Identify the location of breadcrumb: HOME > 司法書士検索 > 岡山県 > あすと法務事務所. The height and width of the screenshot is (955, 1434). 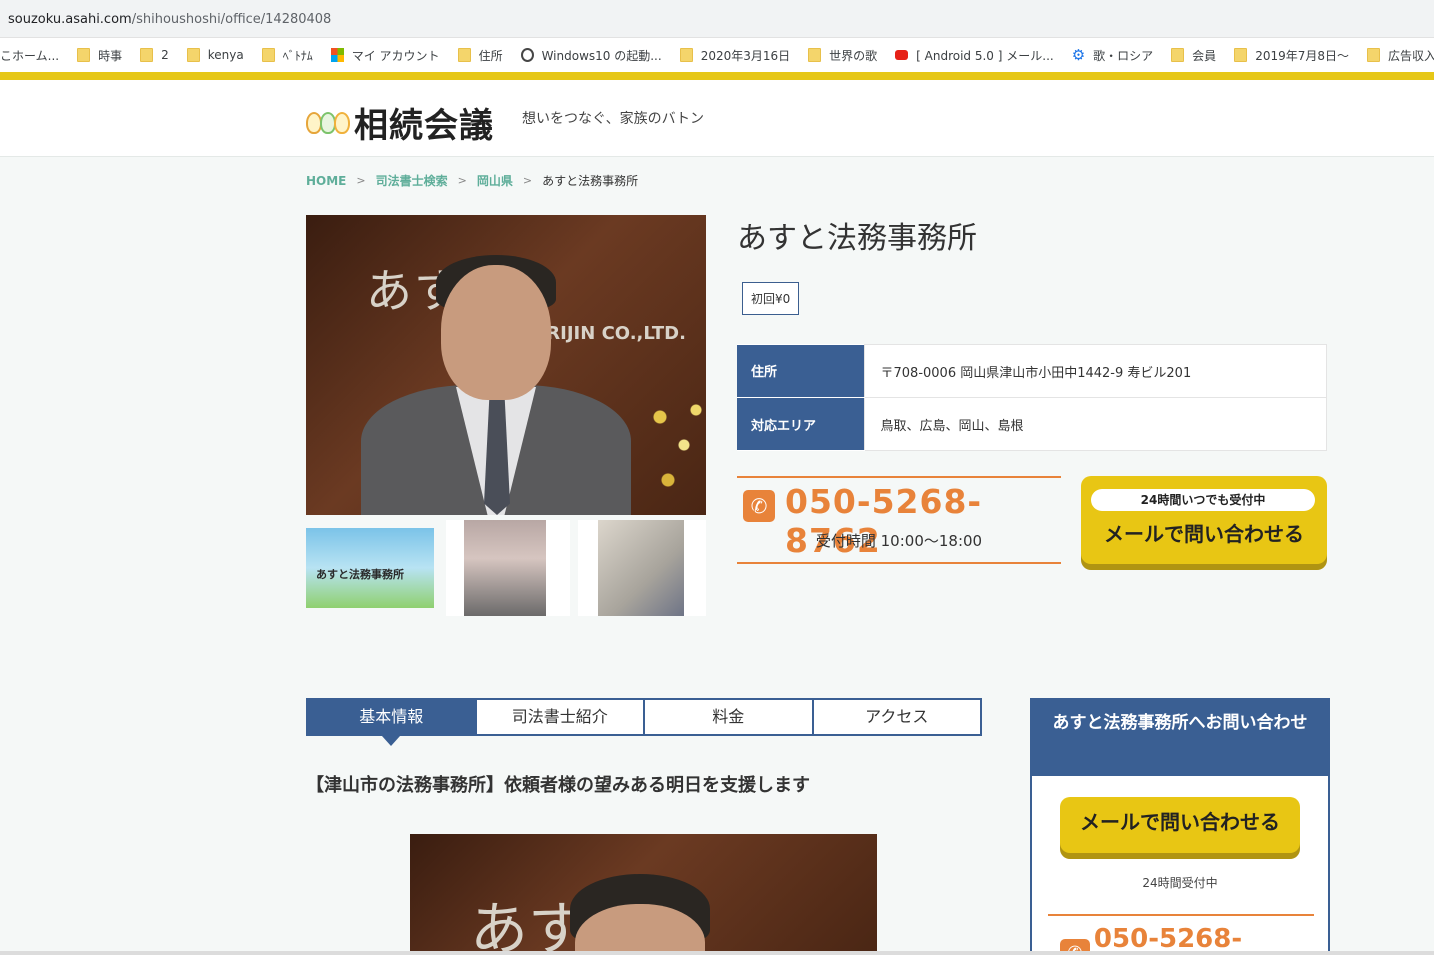
(472, 180).